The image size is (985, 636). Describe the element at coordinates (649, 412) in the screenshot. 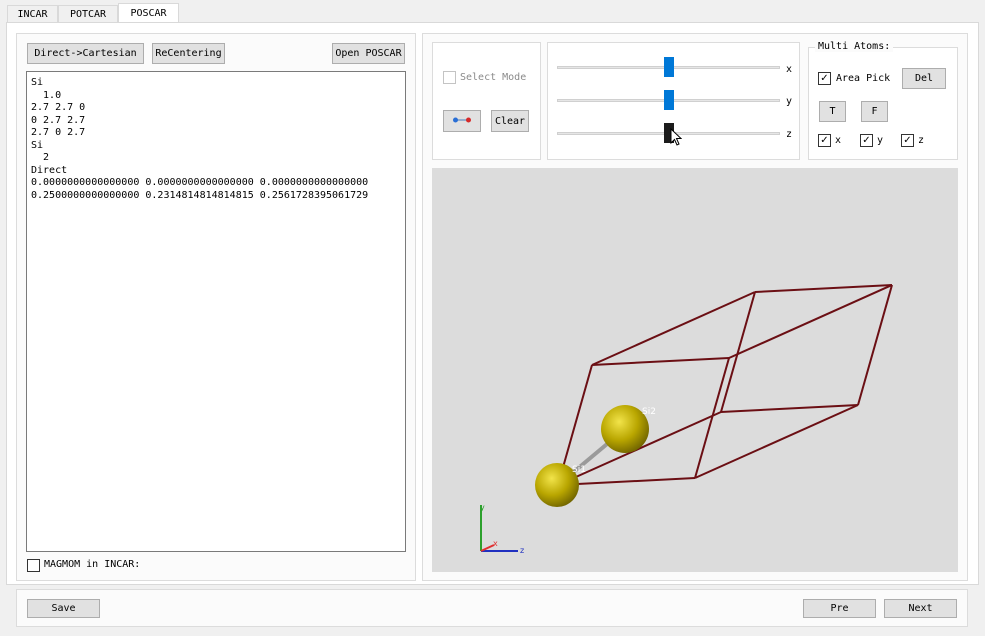

I see `atom-si2-label: Si2` at that location.